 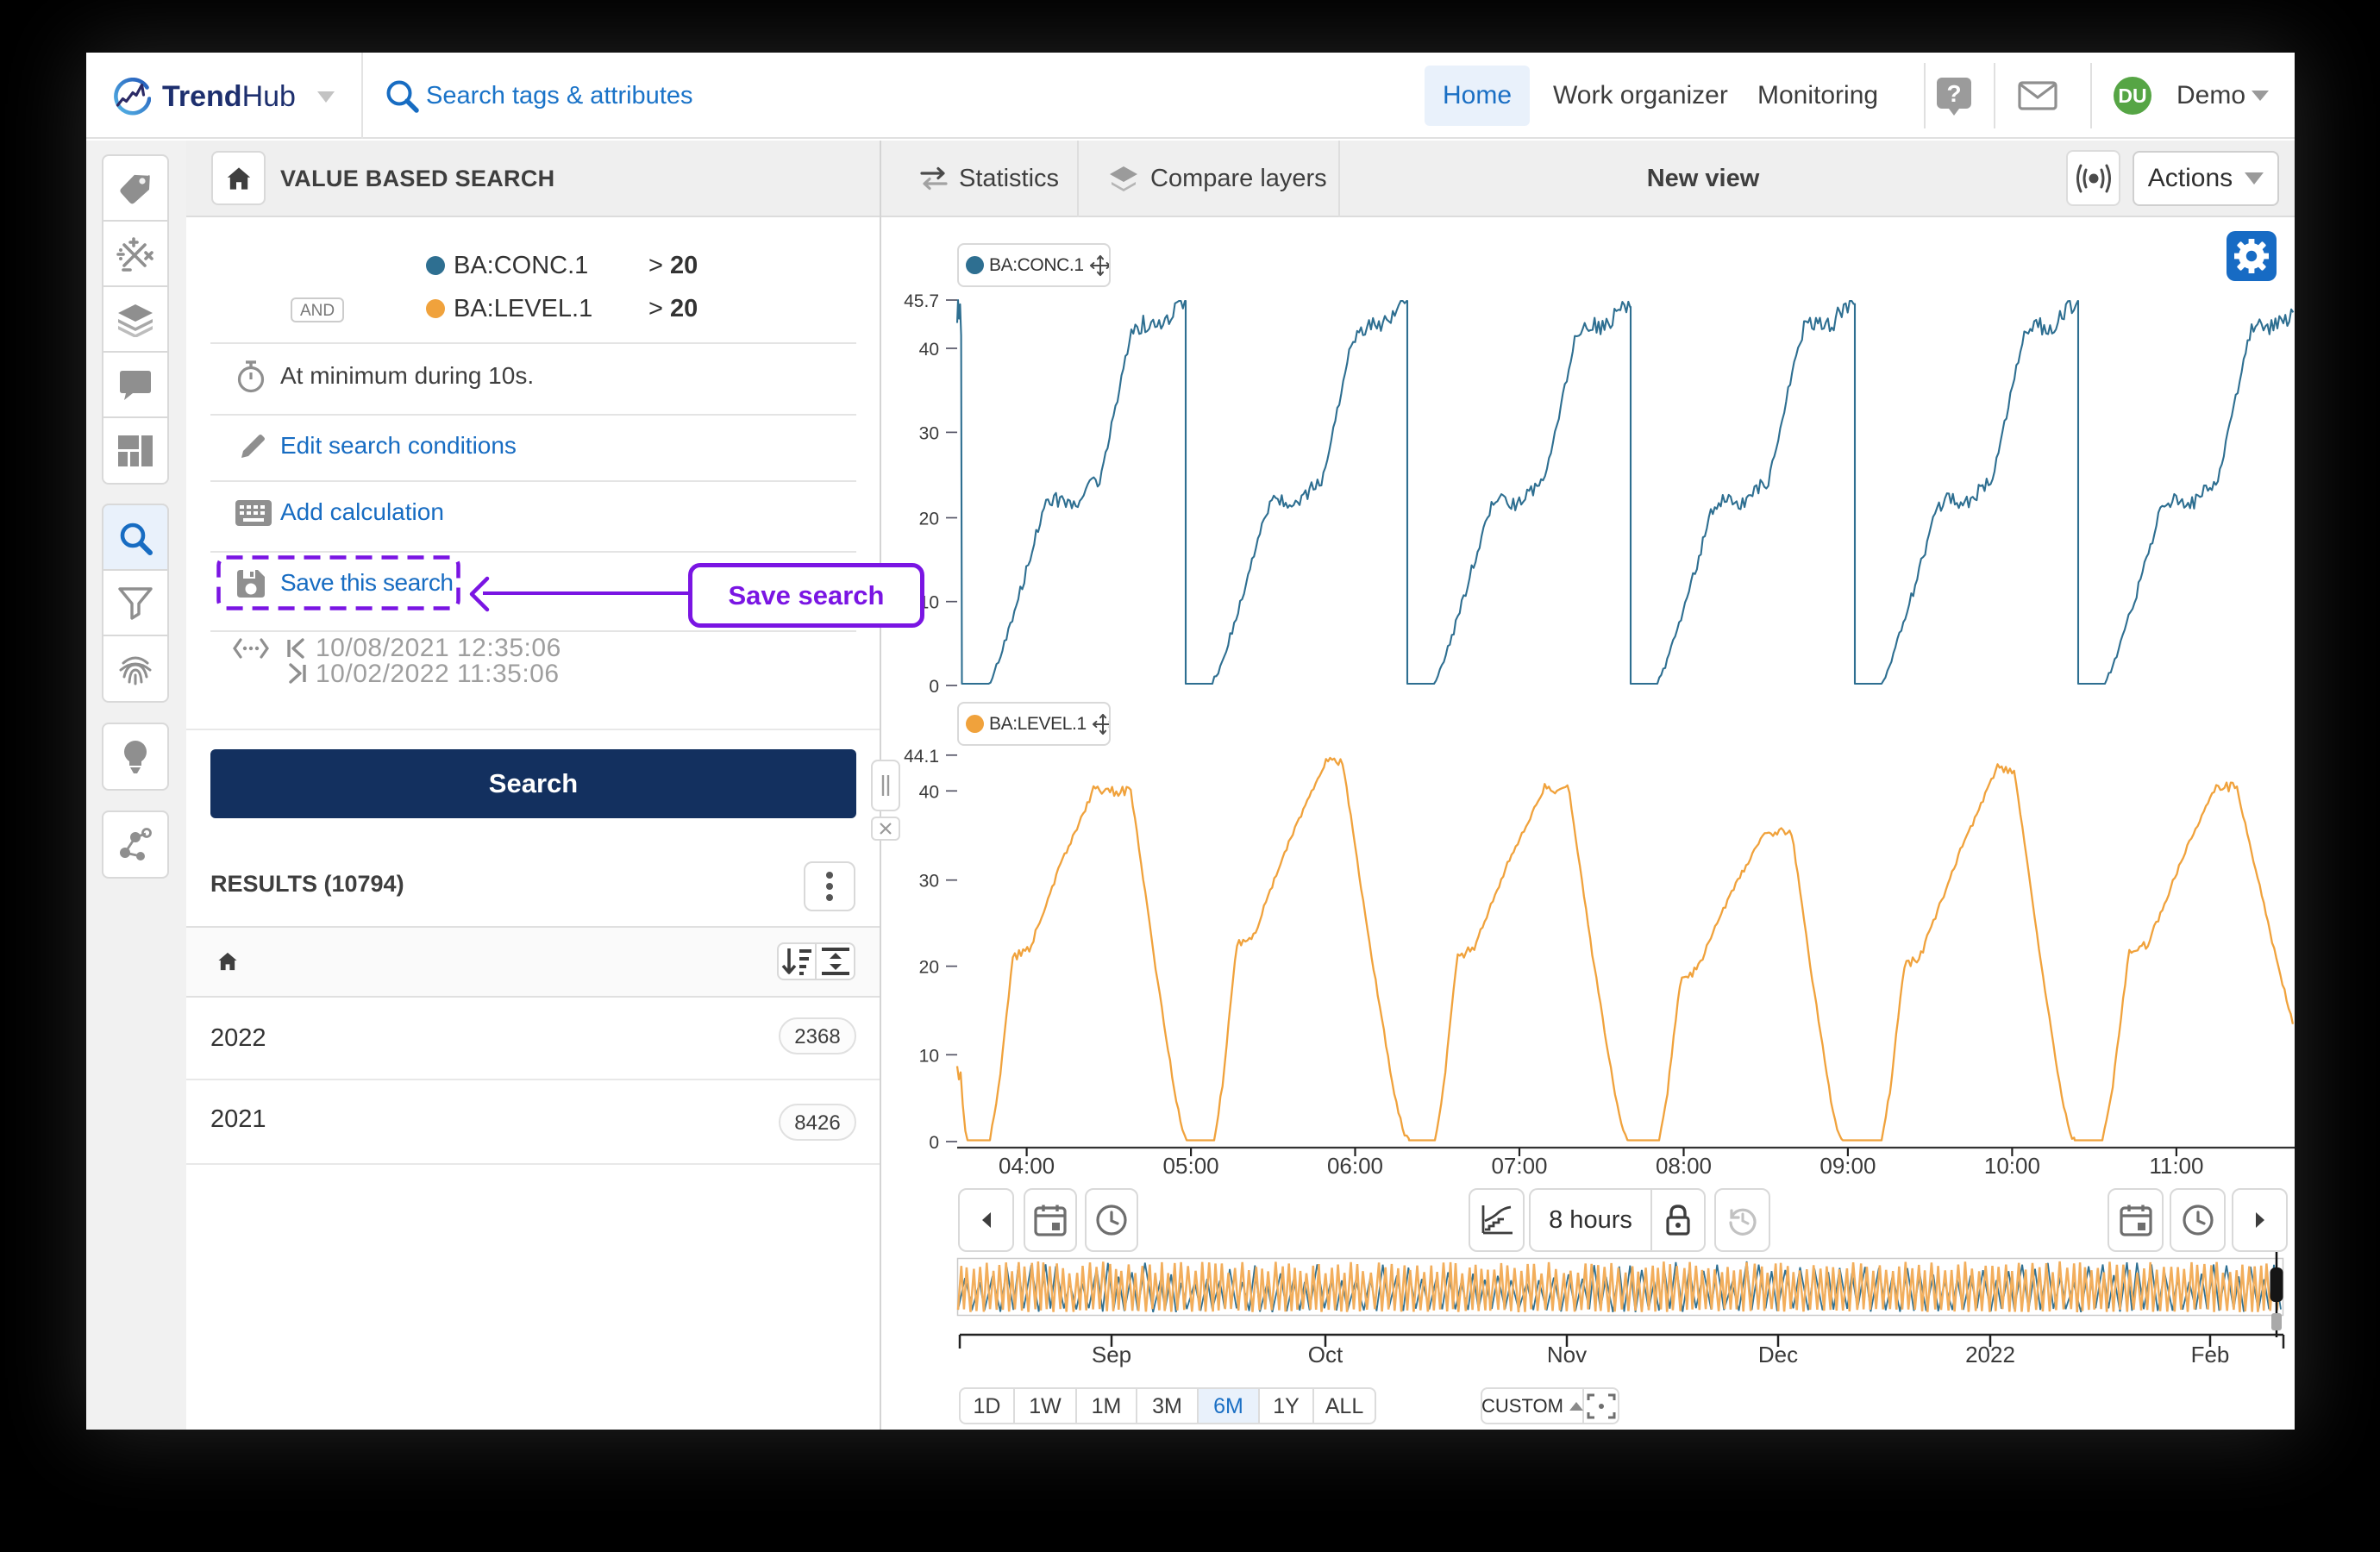 What do you see at coordinates (1778, 1354) in the screenshot?
I see `svg-text: Dec` at bounding box center [1778, 1354].